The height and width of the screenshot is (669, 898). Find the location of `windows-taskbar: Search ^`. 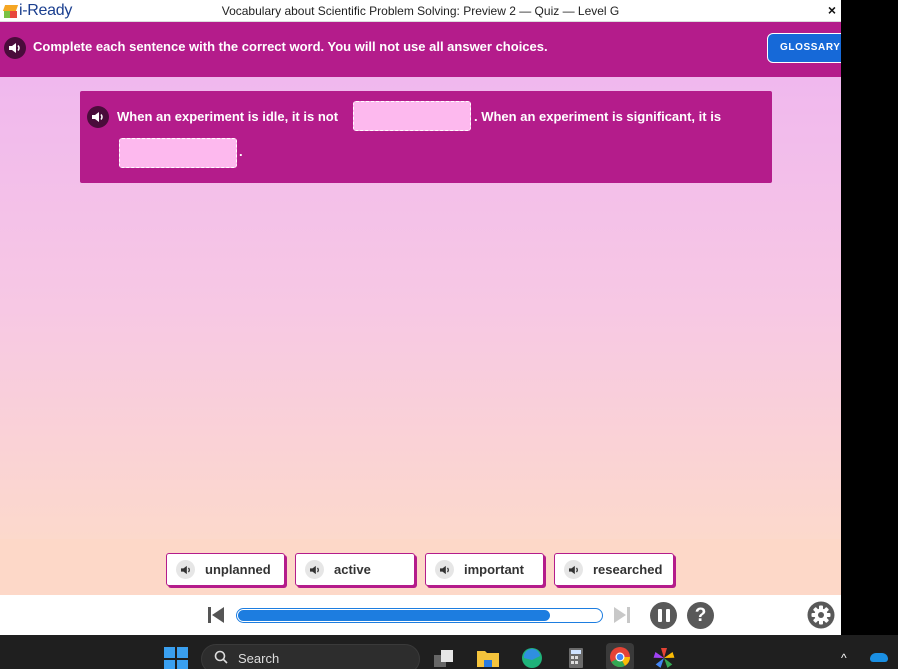

windows-taskbar: Search ^ is located at coordinates (449, 652).